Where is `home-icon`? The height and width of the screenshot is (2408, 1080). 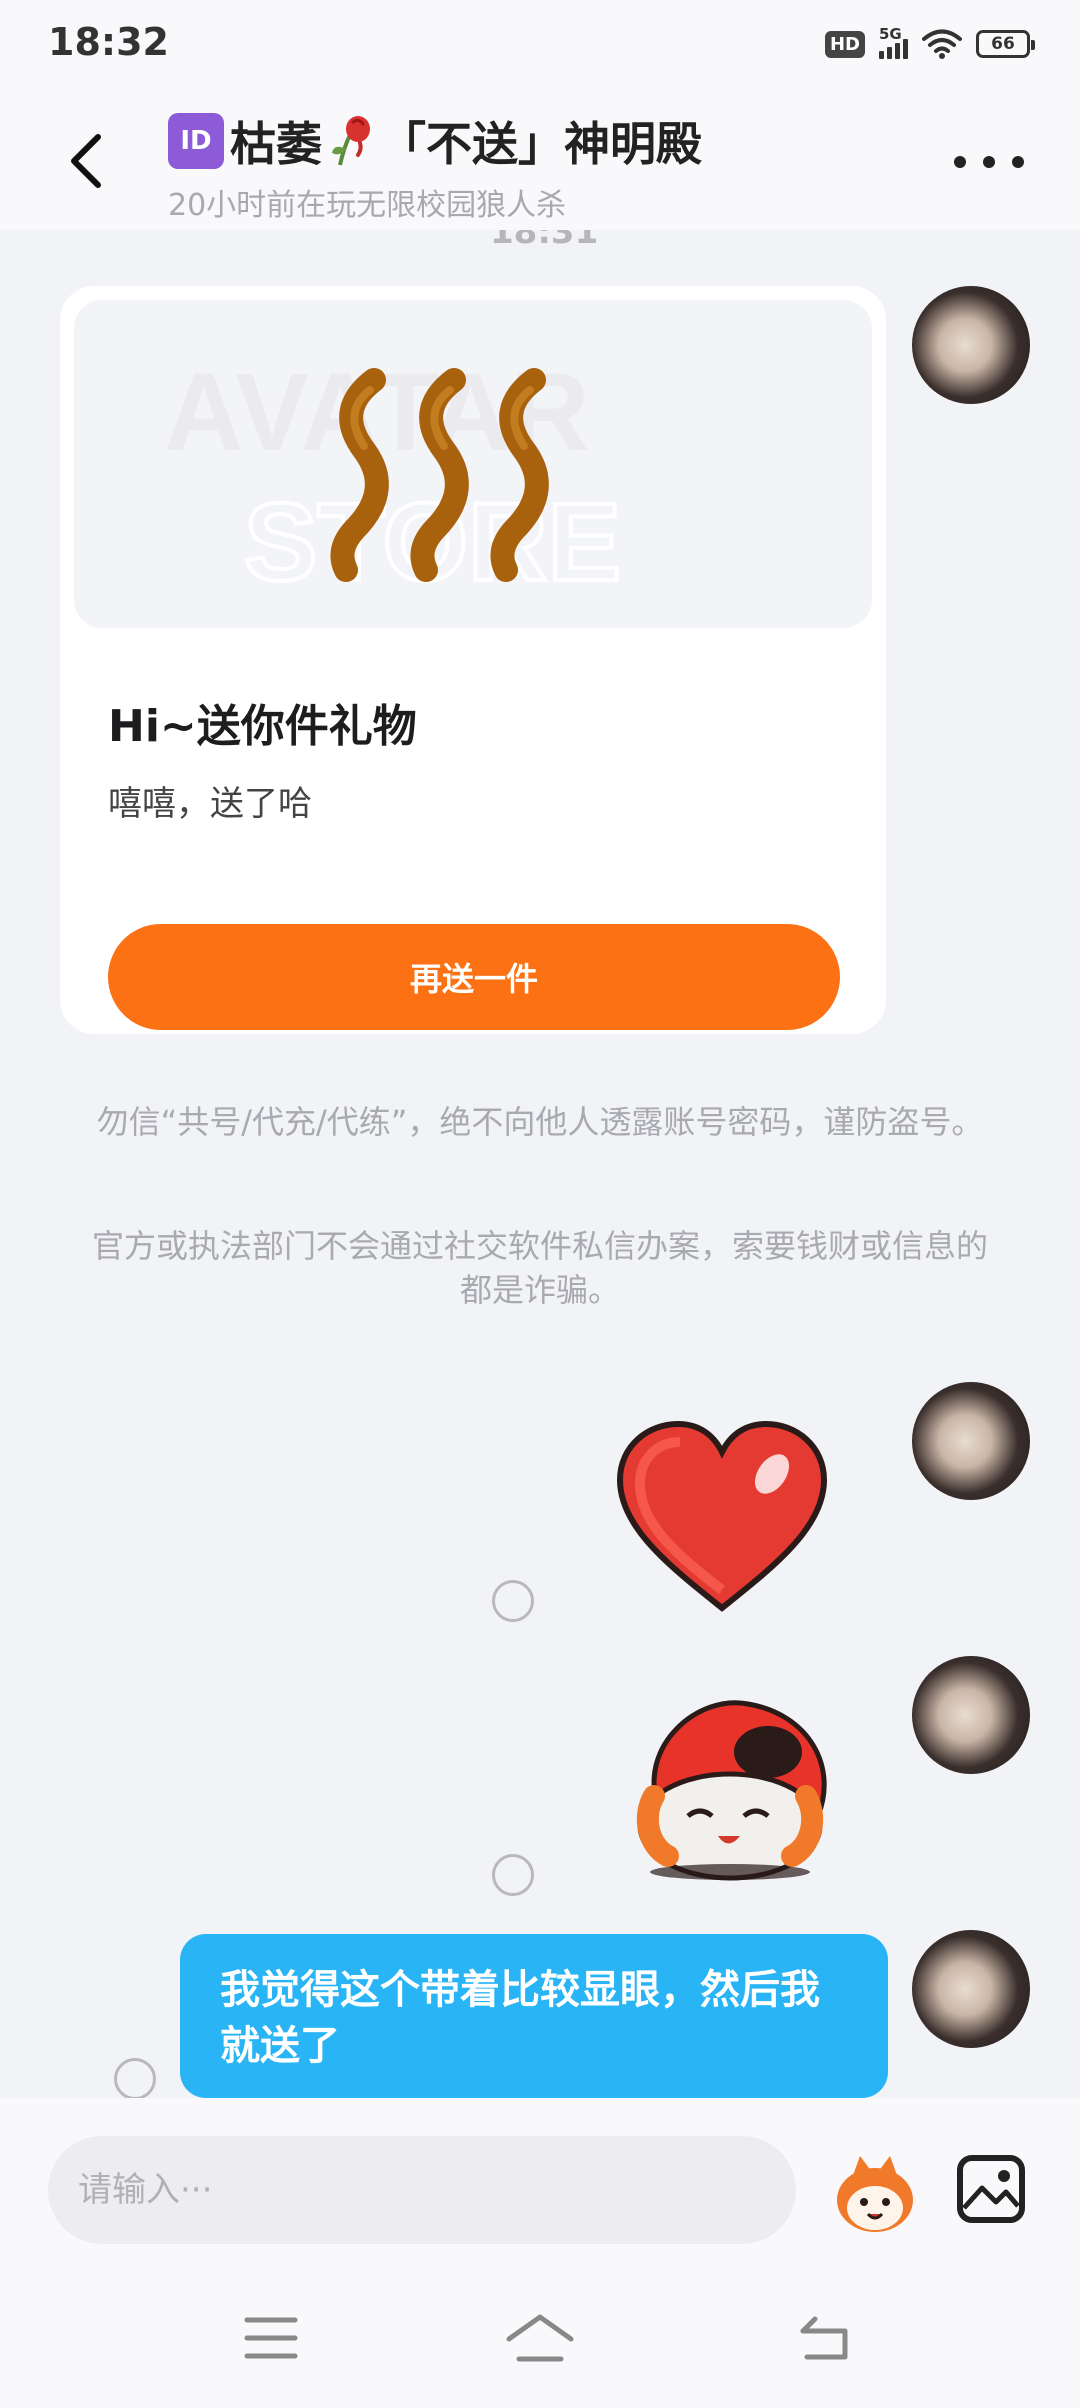
home-icon is located at coordinates (540, 2338).